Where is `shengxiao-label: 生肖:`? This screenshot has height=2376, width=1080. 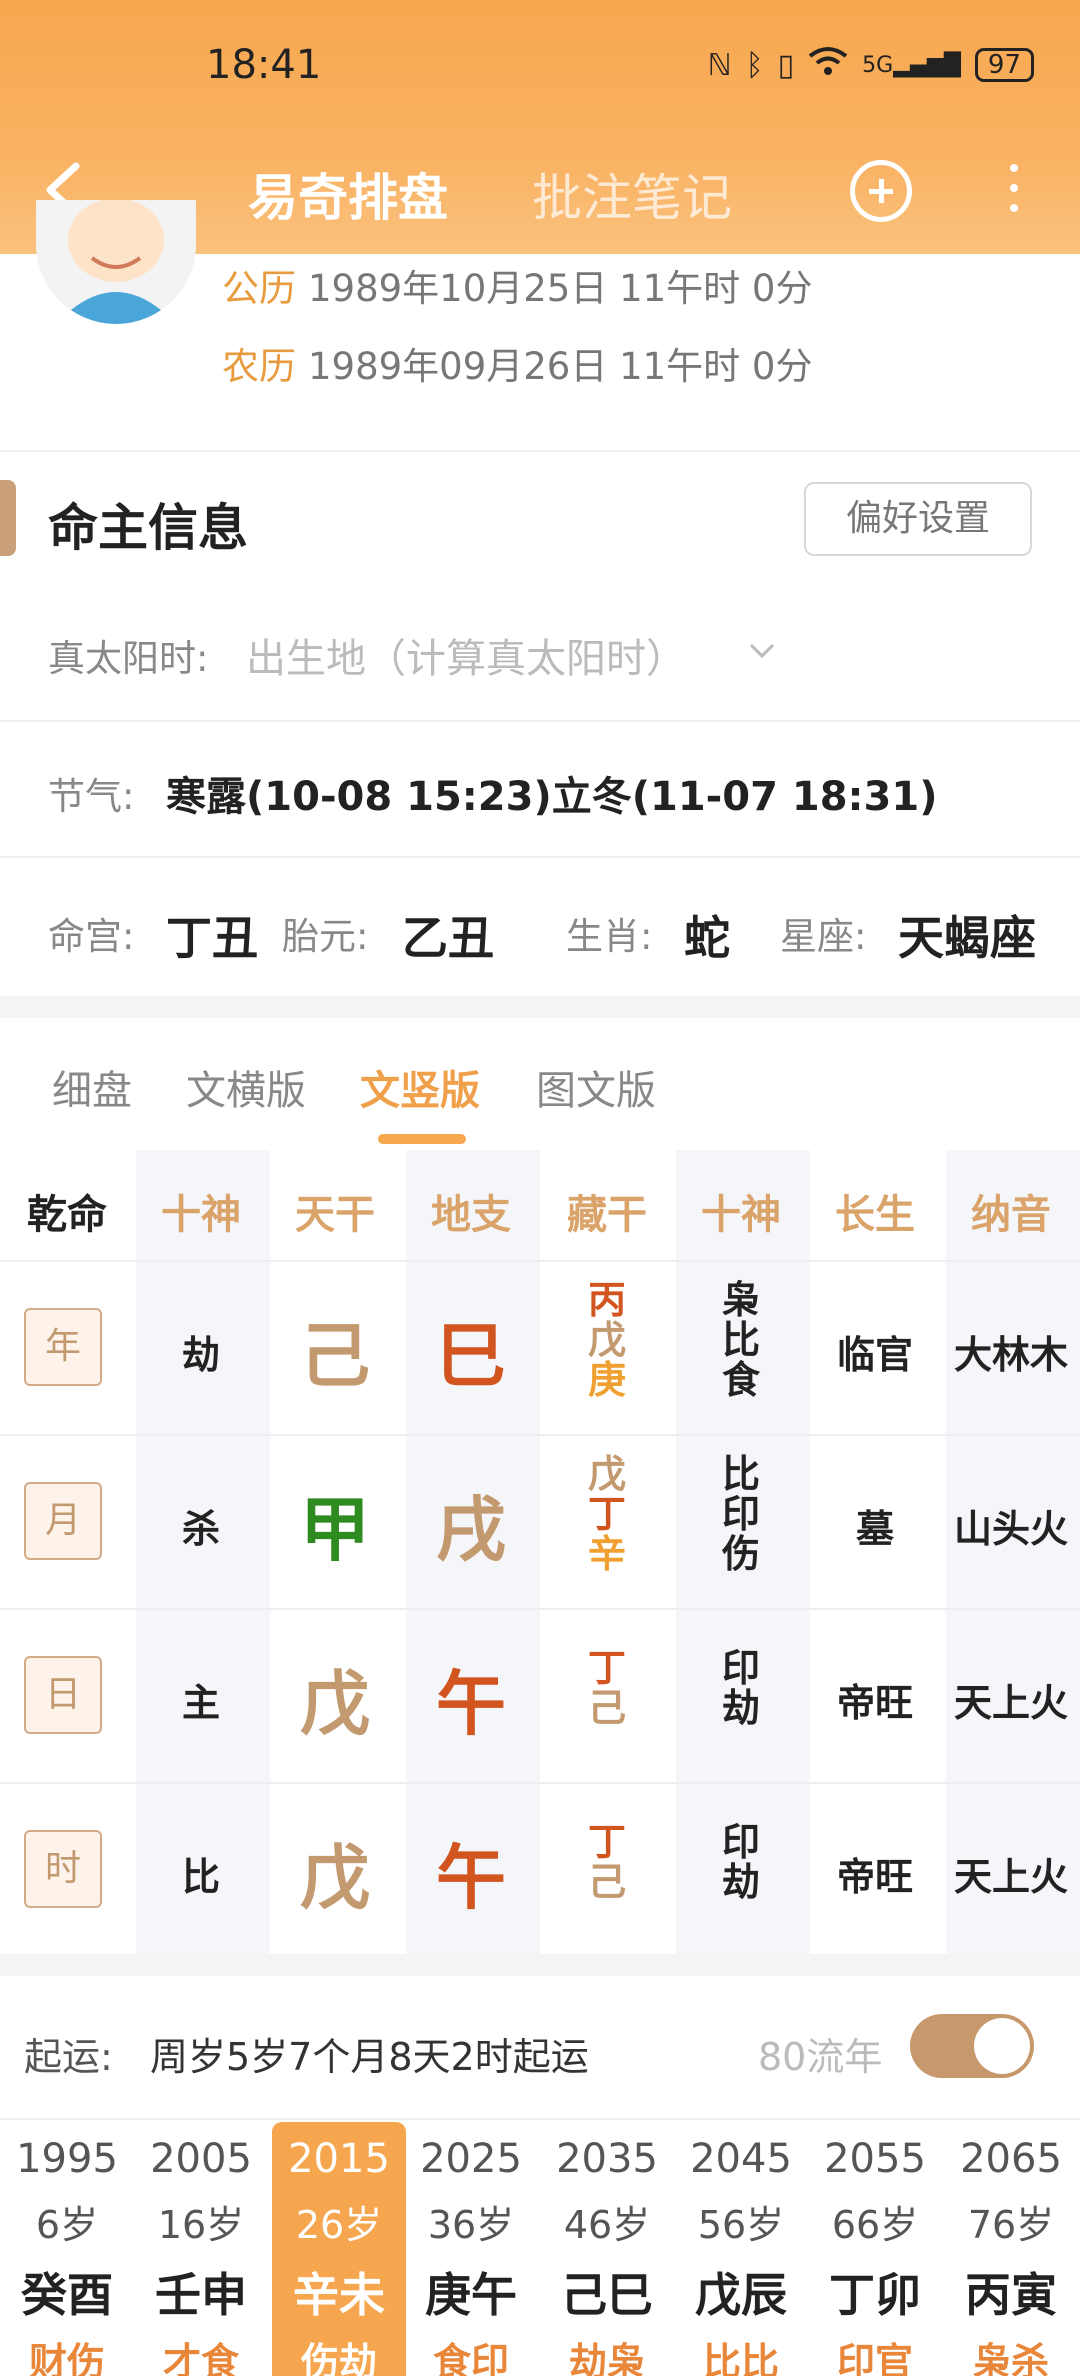 shengxiao-label: 生肖: is located at coordinates (609, 936).